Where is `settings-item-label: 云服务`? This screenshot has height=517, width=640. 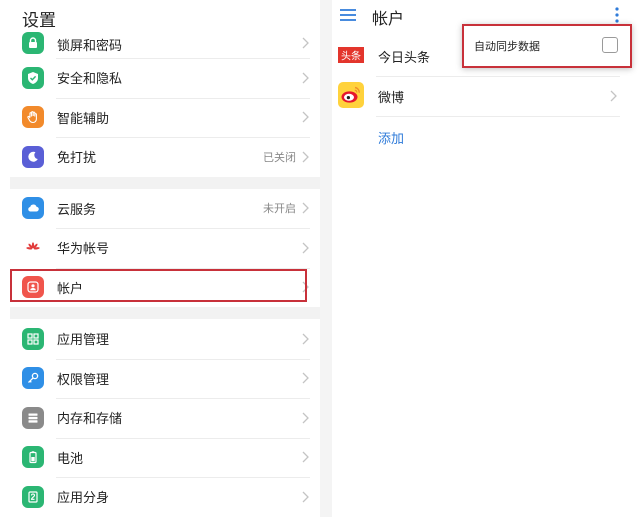
settings-item-label: 云服务 is located at coordinates (77, 210).